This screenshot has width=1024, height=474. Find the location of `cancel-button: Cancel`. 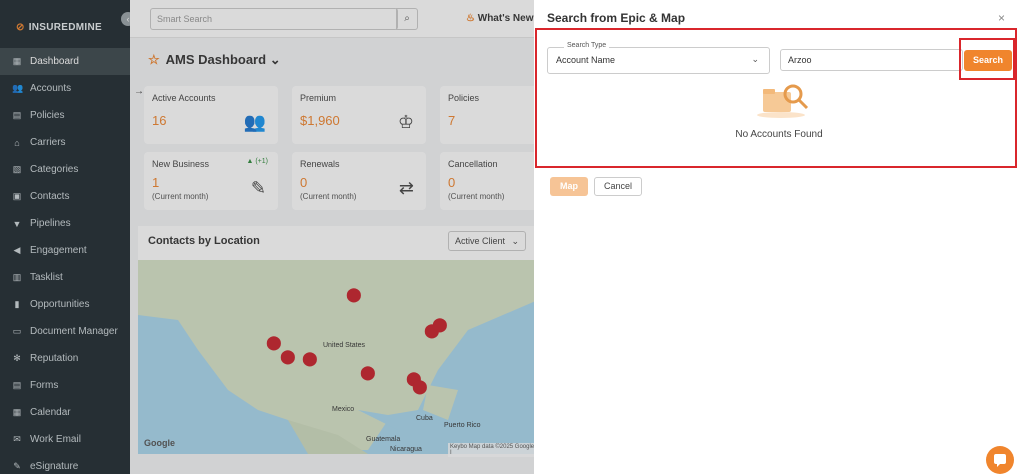

cancel-button: Cancel is located at coordinates (618, 186).